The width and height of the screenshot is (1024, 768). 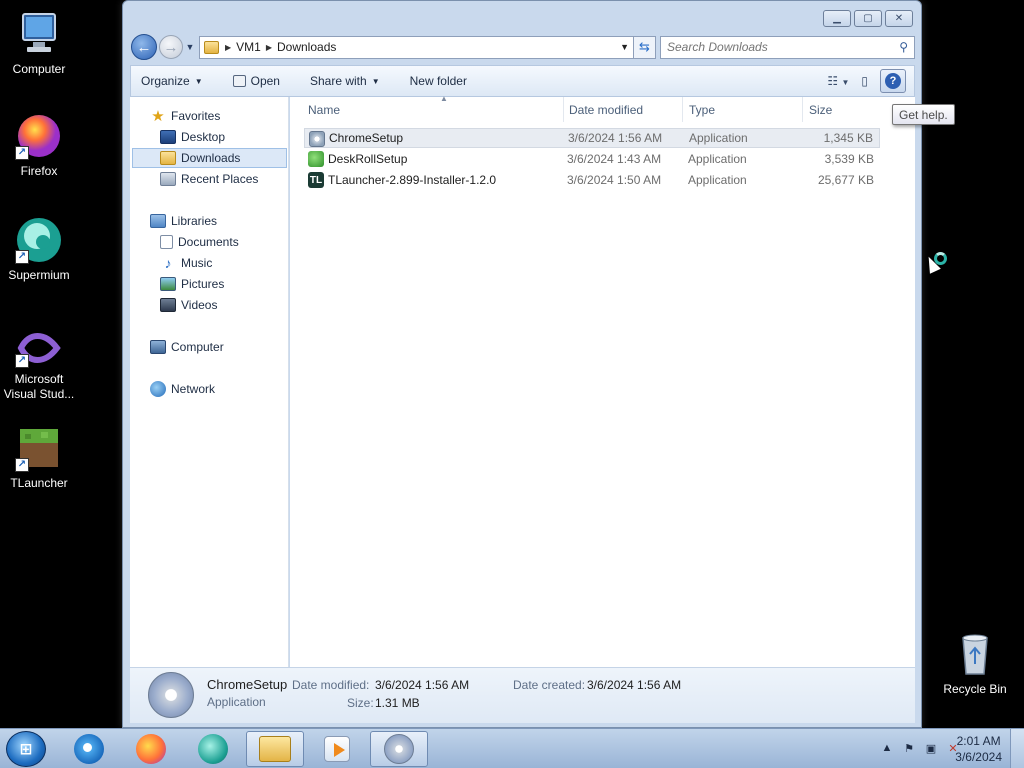 I want to click on taskbar: ⊞ ▲ ⚑ ▣ ✕ 2:01 AM 3/6/2024, so click(x=512, y=748).